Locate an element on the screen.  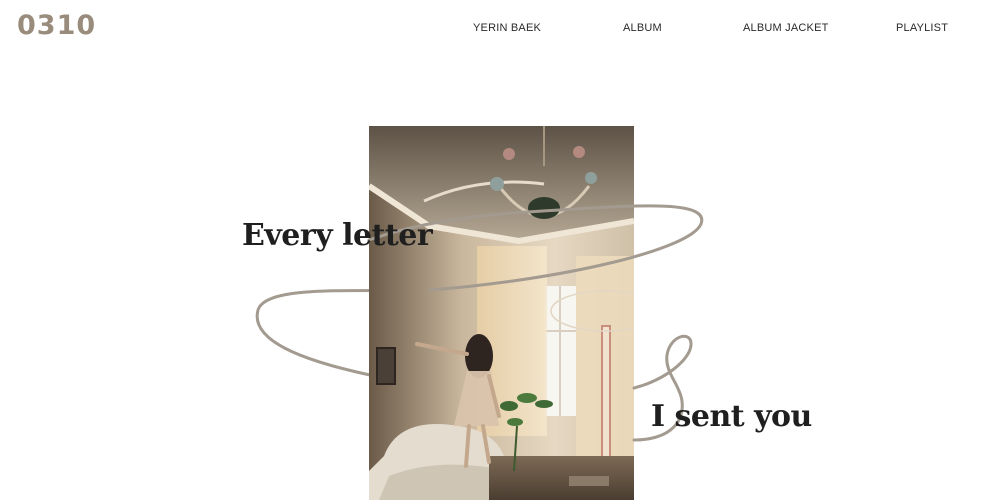
headline-line-1: Every letter is located at coordinates (337, 235).